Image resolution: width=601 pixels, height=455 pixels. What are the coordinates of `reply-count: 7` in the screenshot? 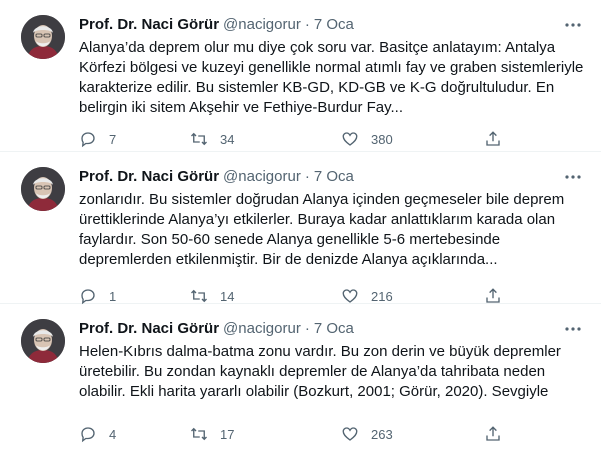 It's located at (113, 139).